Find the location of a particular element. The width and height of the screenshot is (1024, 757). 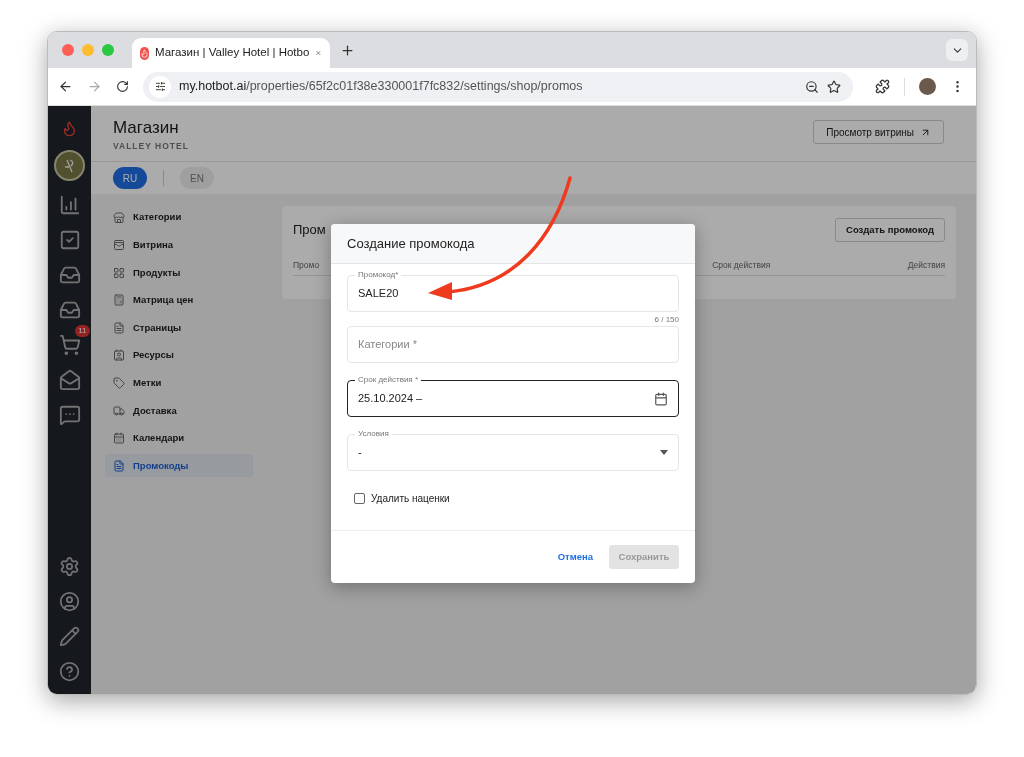

nav-item: Страницы is located at coordinates (179, 328).